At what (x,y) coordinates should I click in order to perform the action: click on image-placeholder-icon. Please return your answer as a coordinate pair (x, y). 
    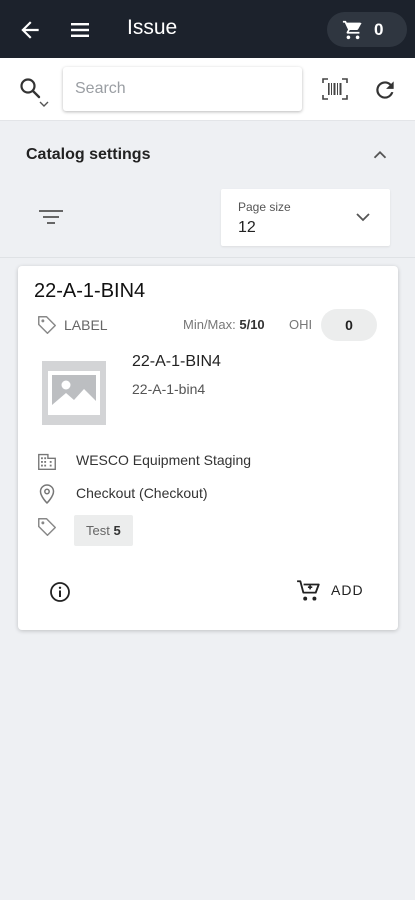
    Looking at the image, I should click on (74, 393).